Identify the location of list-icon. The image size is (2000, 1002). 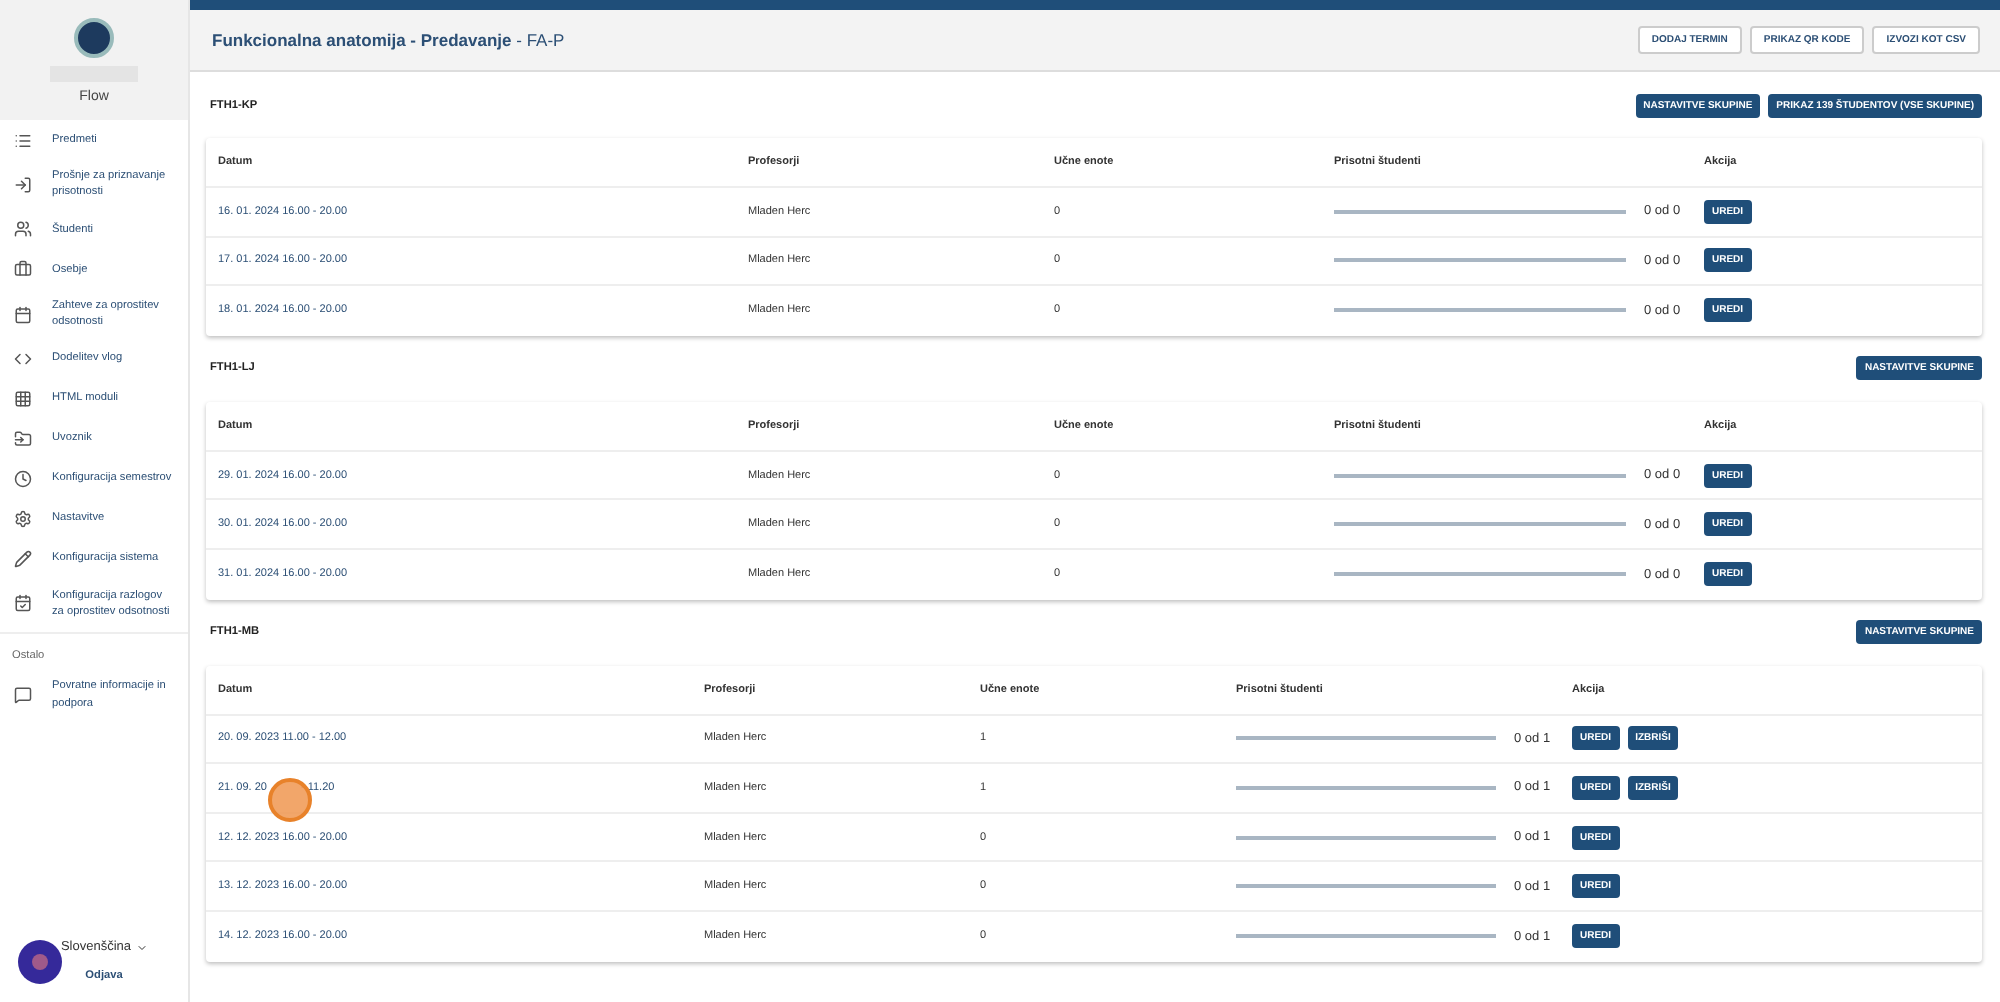
(23, 140).